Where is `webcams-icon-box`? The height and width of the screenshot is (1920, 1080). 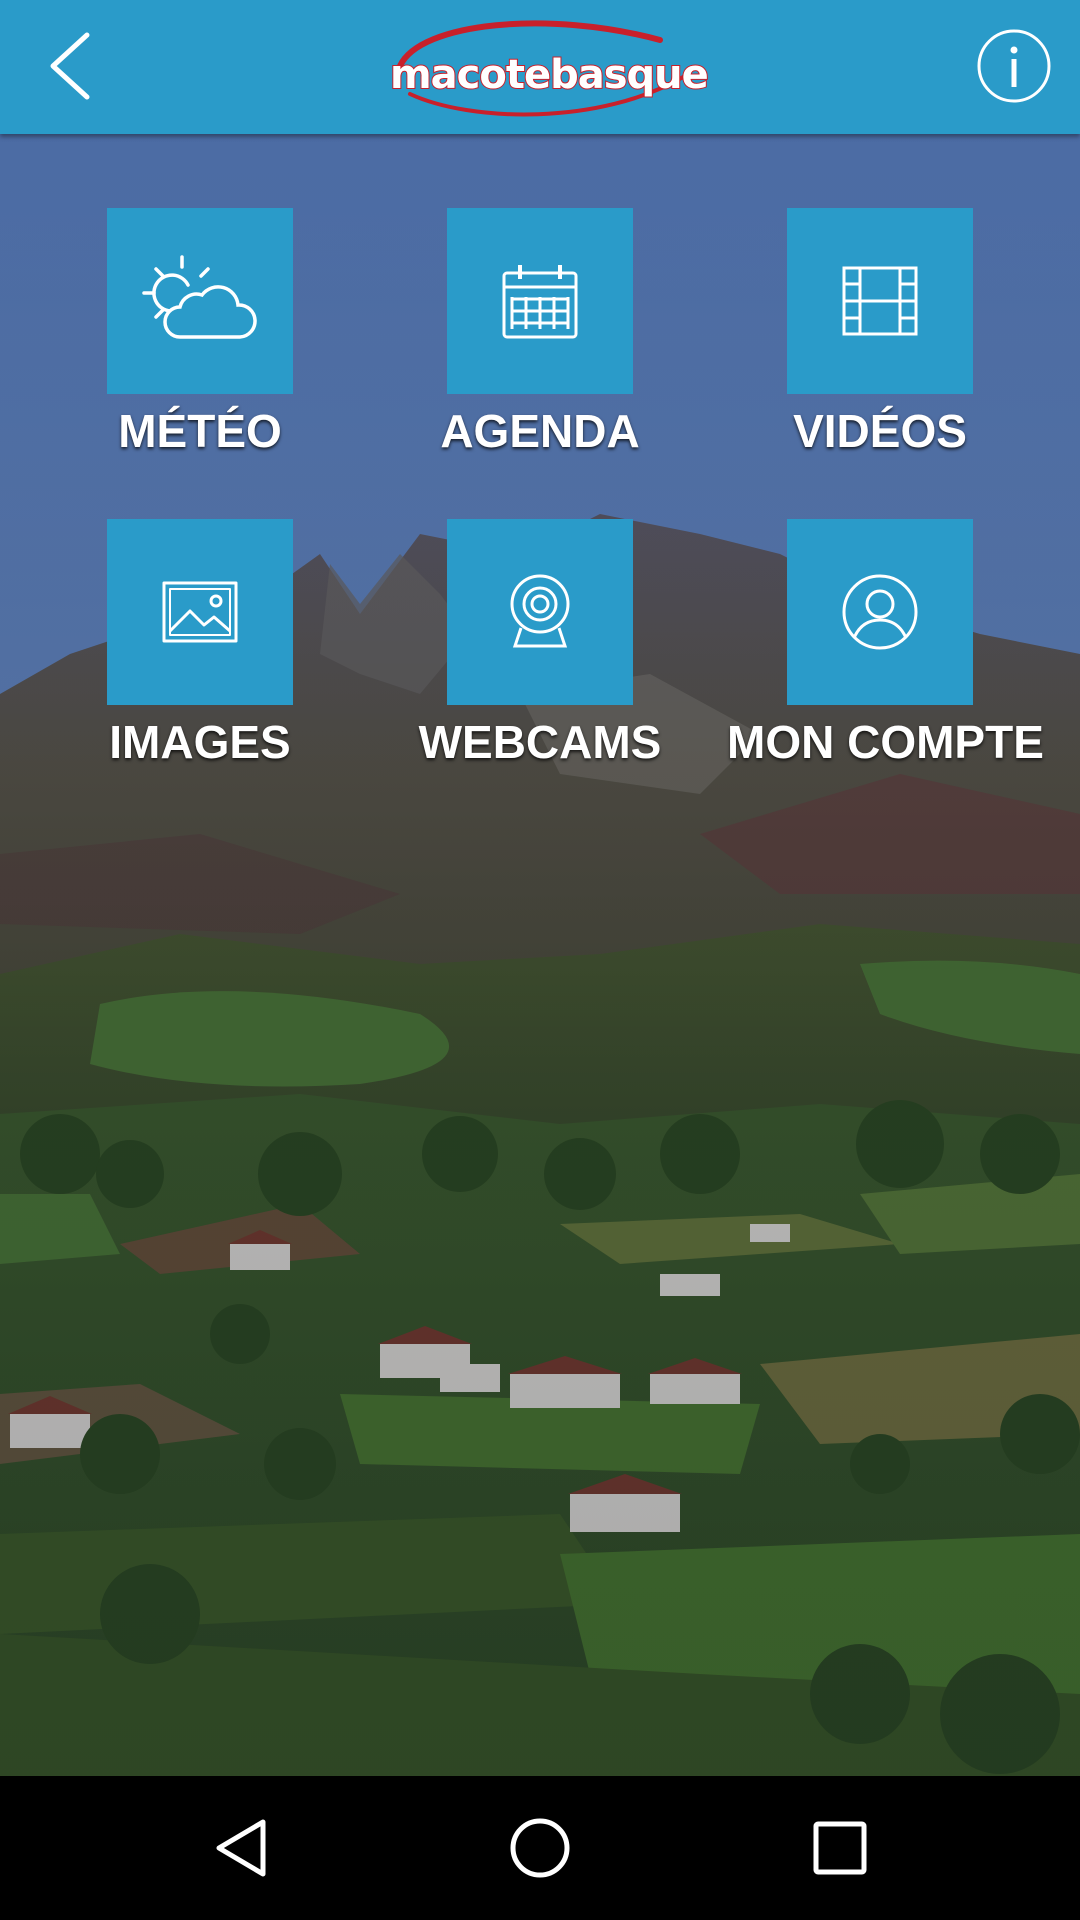 webcams-icon-box is located at coordinates (540, 612).